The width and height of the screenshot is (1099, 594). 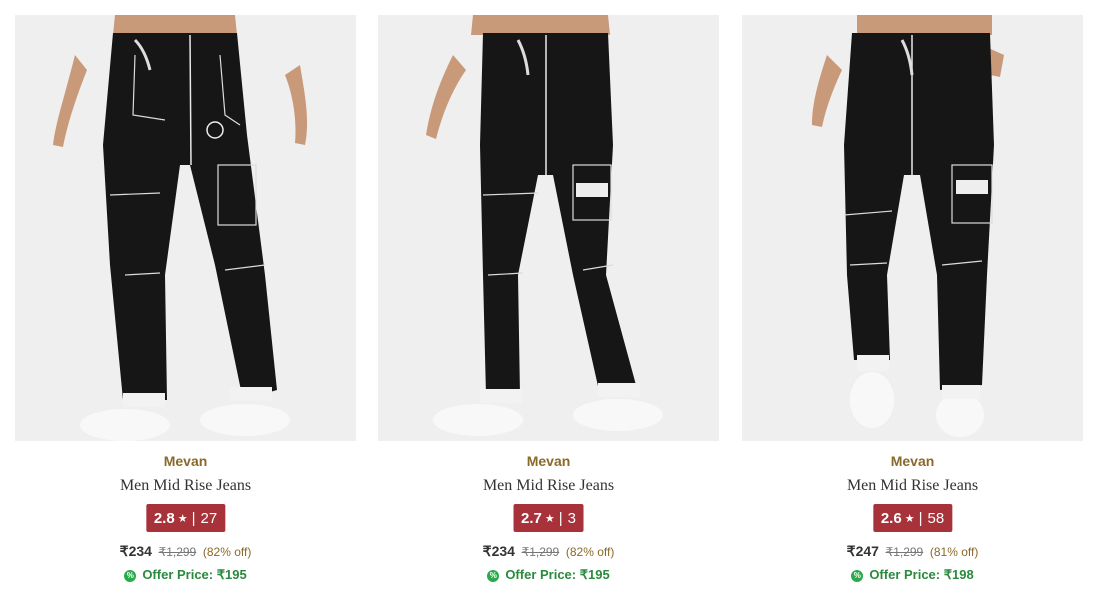 I want to click on rating-count: 3, so click(x=571, y=518).